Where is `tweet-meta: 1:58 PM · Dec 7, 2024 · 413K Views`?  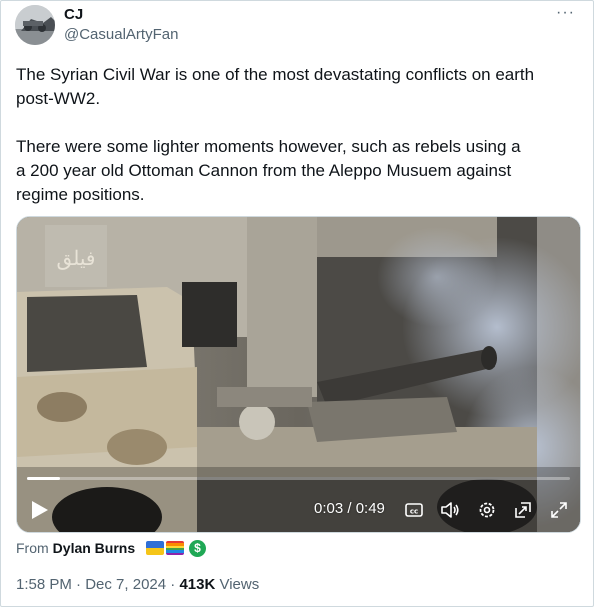
tweet-meta: 1:58 PM · Dec 7, 2024 · 413K Views is located at coordinates (137, 585).